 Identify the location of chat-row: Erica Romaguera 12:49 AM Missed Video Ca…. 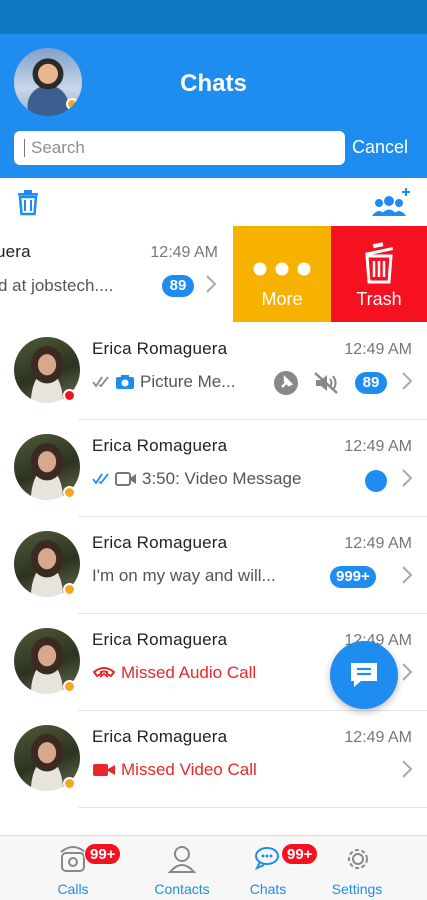
(213, 759).